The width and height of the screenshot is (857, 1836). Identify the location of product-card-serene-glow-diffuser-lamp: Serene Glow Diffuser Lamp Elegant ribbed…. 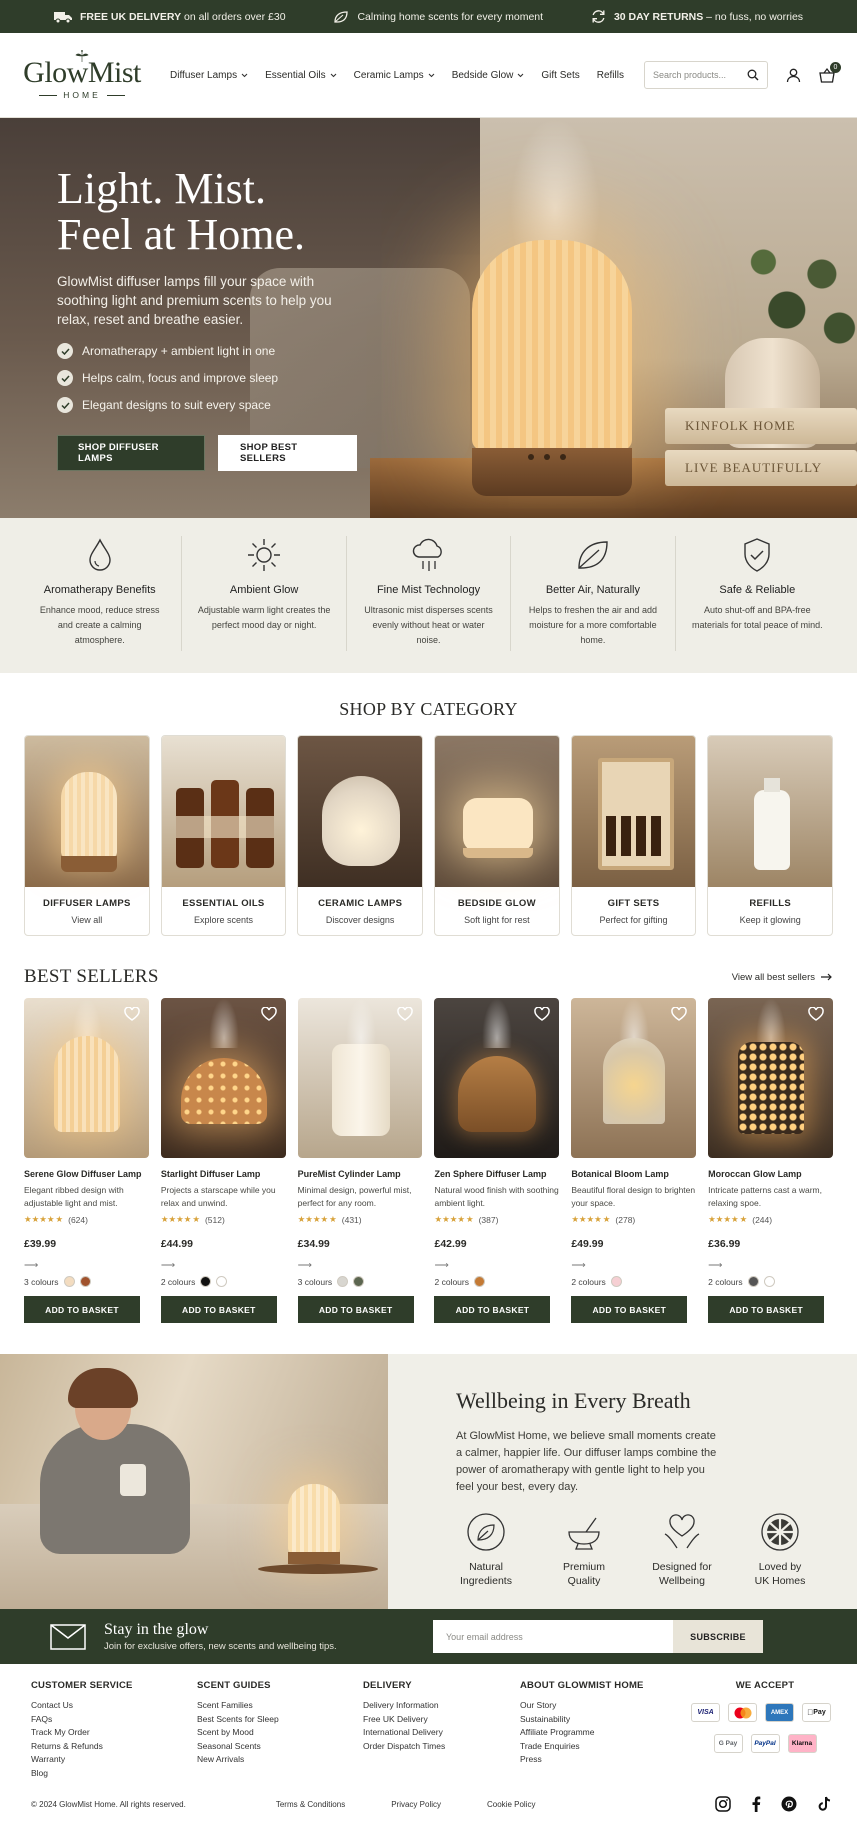
(86, 1160).